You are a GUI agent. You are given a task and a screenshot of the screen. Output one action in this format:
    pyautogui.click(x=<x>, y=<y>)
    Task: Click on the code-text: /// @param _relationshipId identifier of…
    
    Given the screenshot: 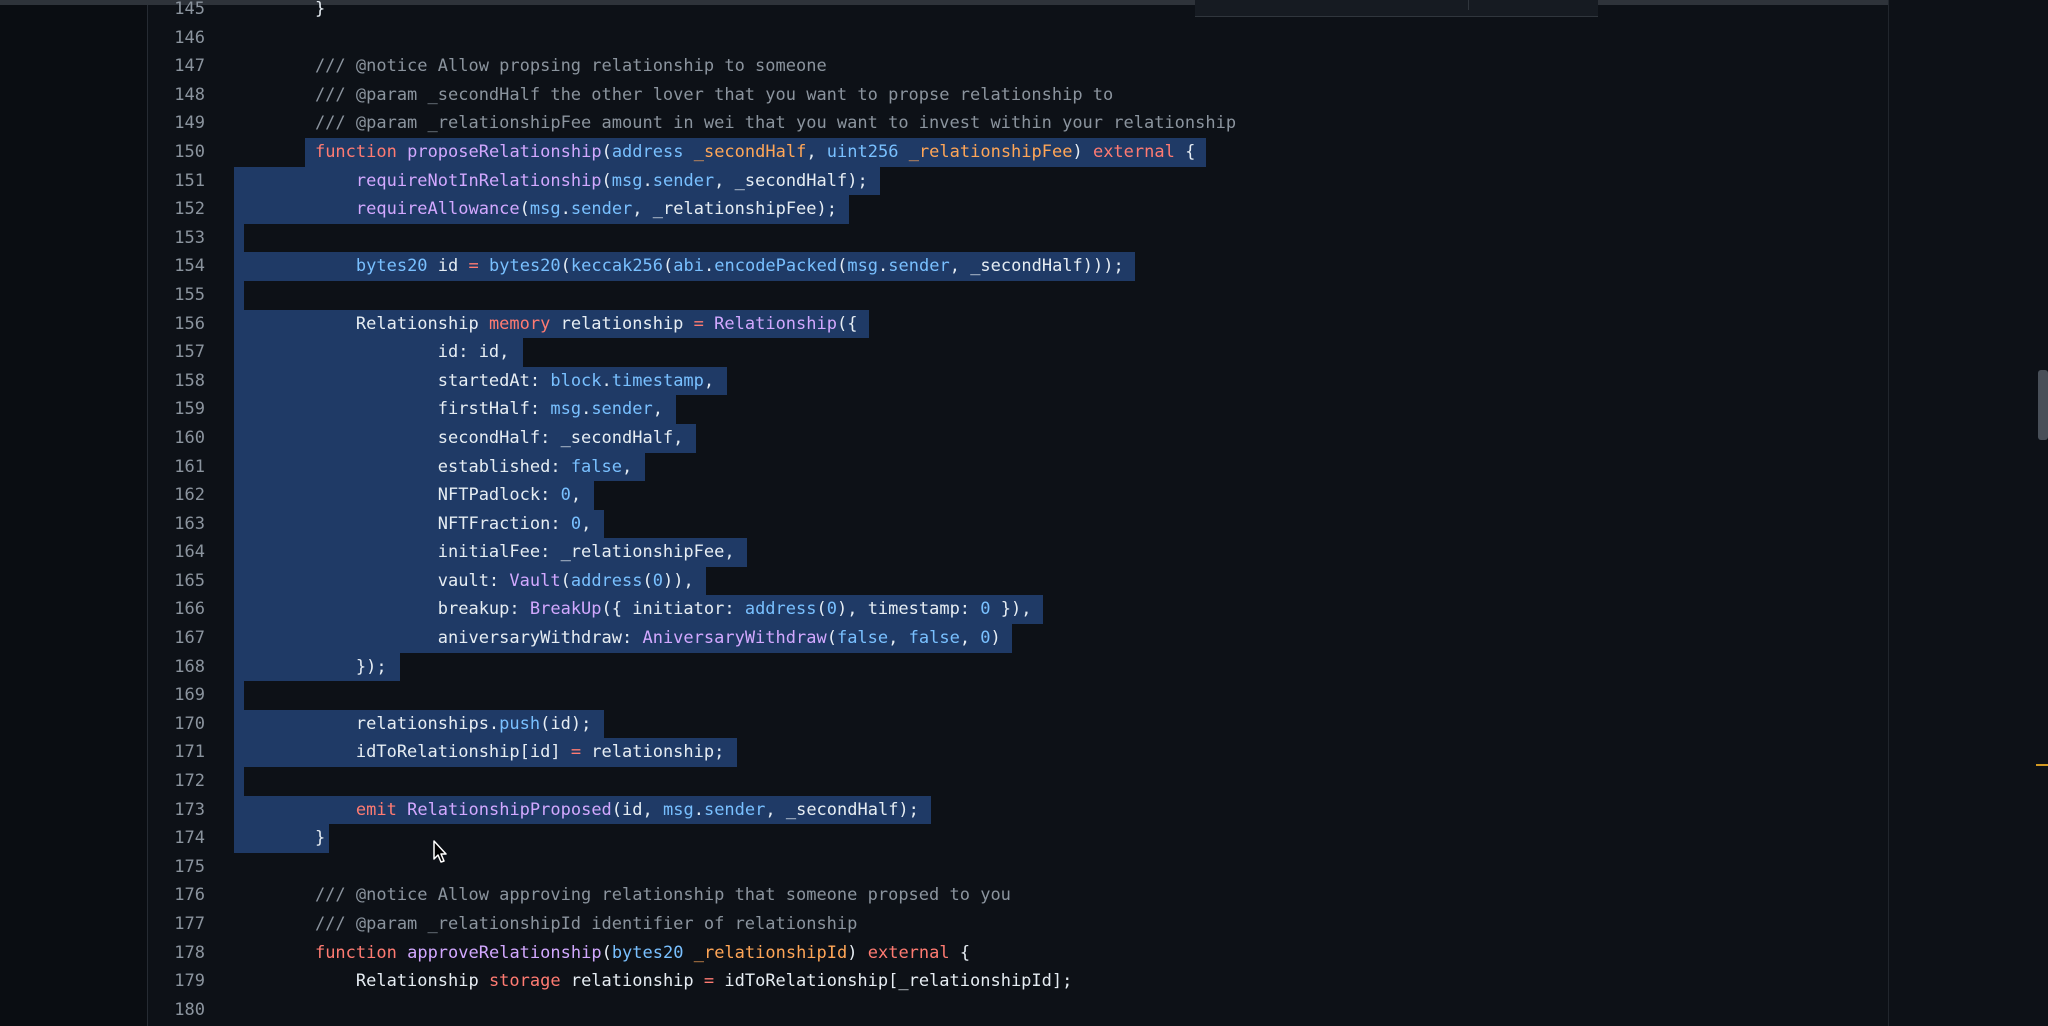 What is the action you would take?
    pyautogui.click(x=565, y=924)
    